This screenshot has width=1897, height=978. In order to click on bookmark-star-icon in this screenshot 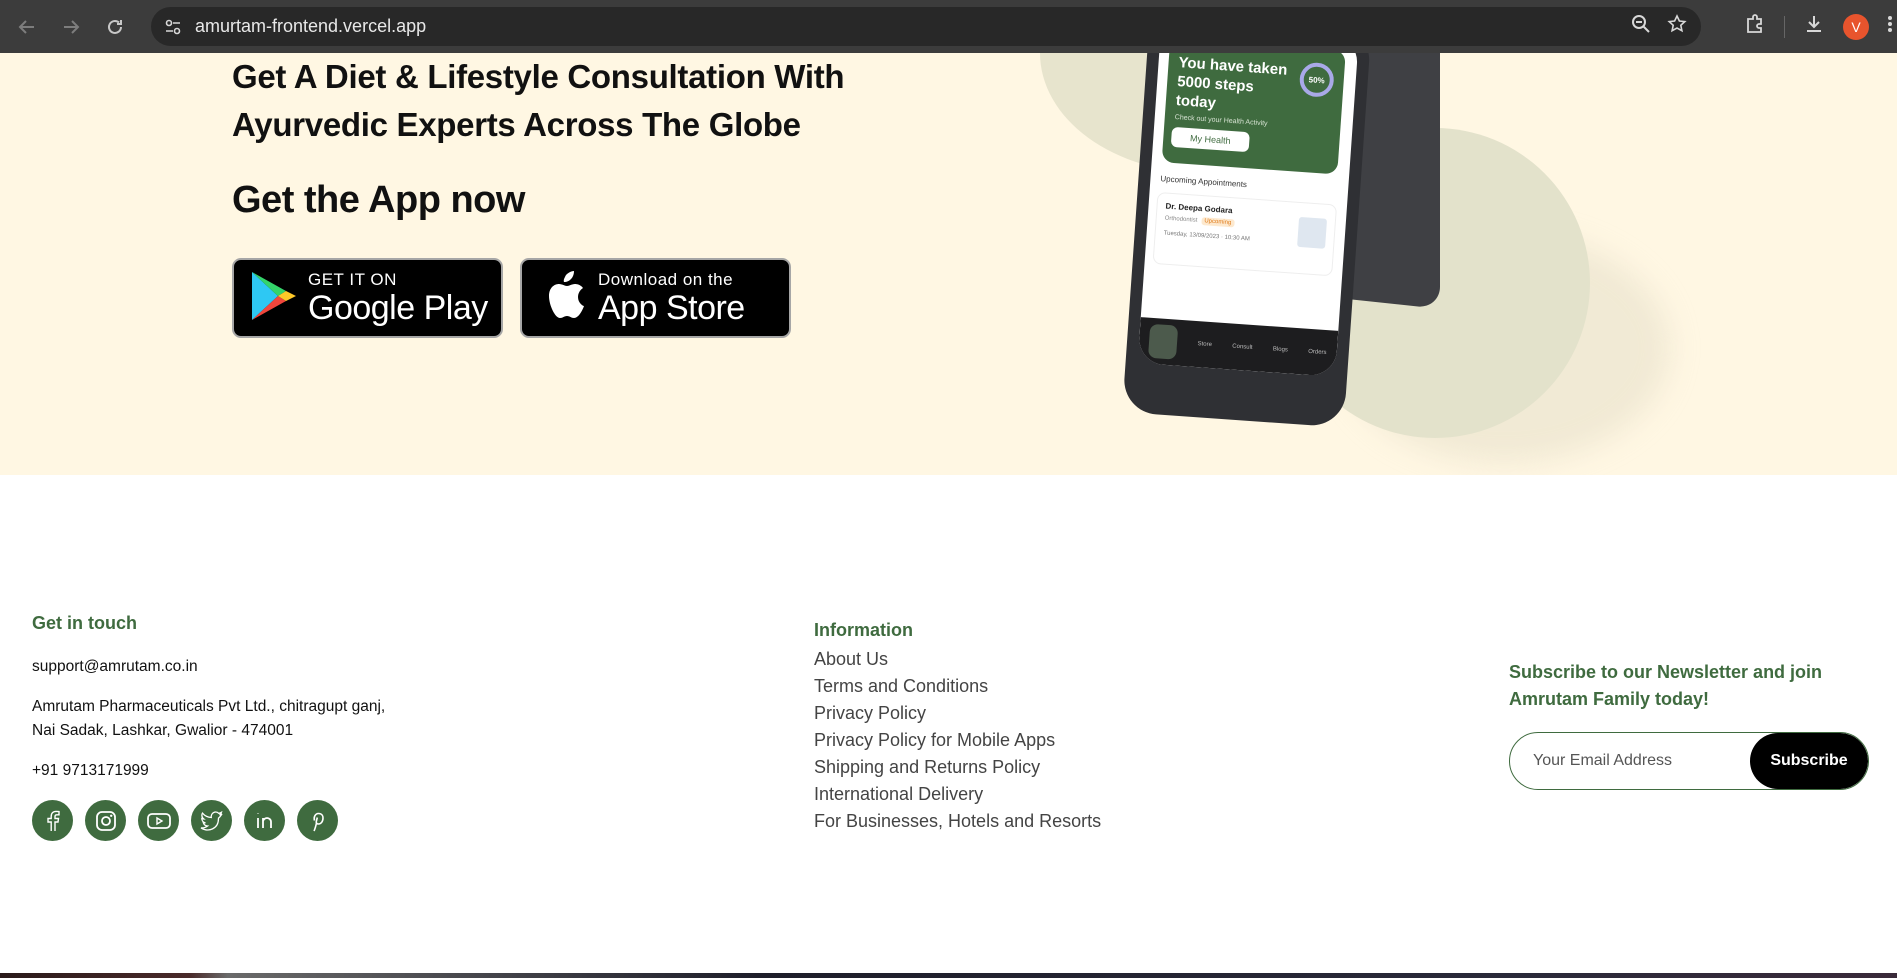, I will do `click(1677, 26)`.